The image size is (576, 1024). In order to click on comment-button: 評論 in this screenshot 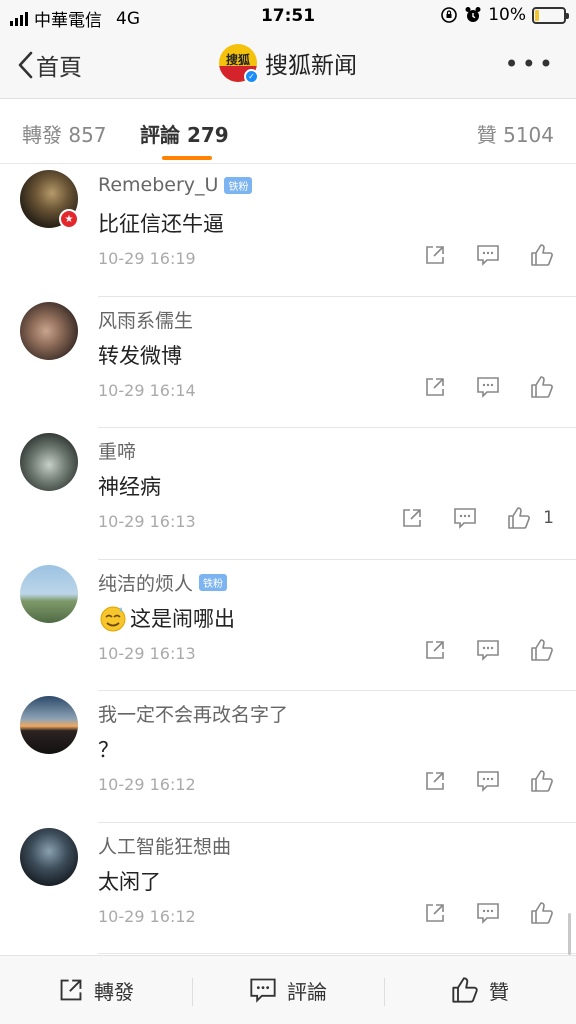, I will do `click(288, 990)`.